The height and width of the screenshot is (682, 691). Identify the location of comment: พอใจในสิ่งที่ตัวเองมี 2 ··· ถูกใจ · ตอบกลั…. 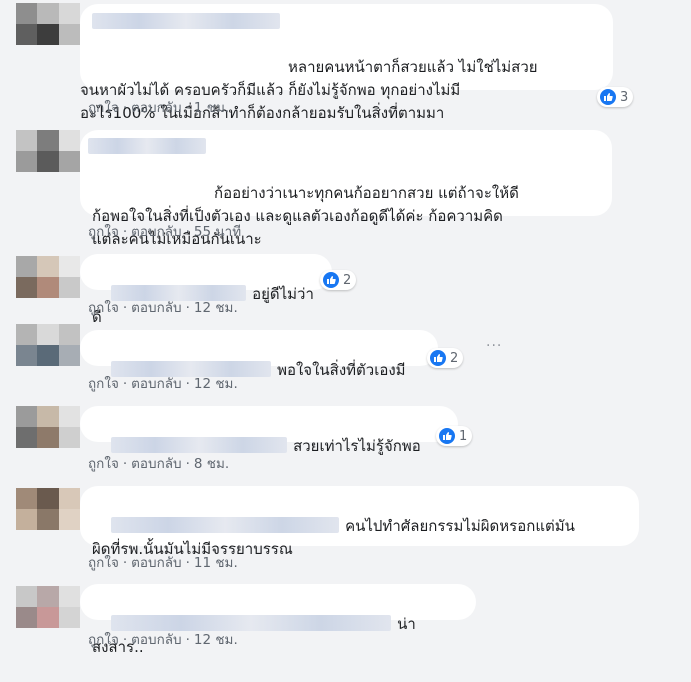
(345, 358).